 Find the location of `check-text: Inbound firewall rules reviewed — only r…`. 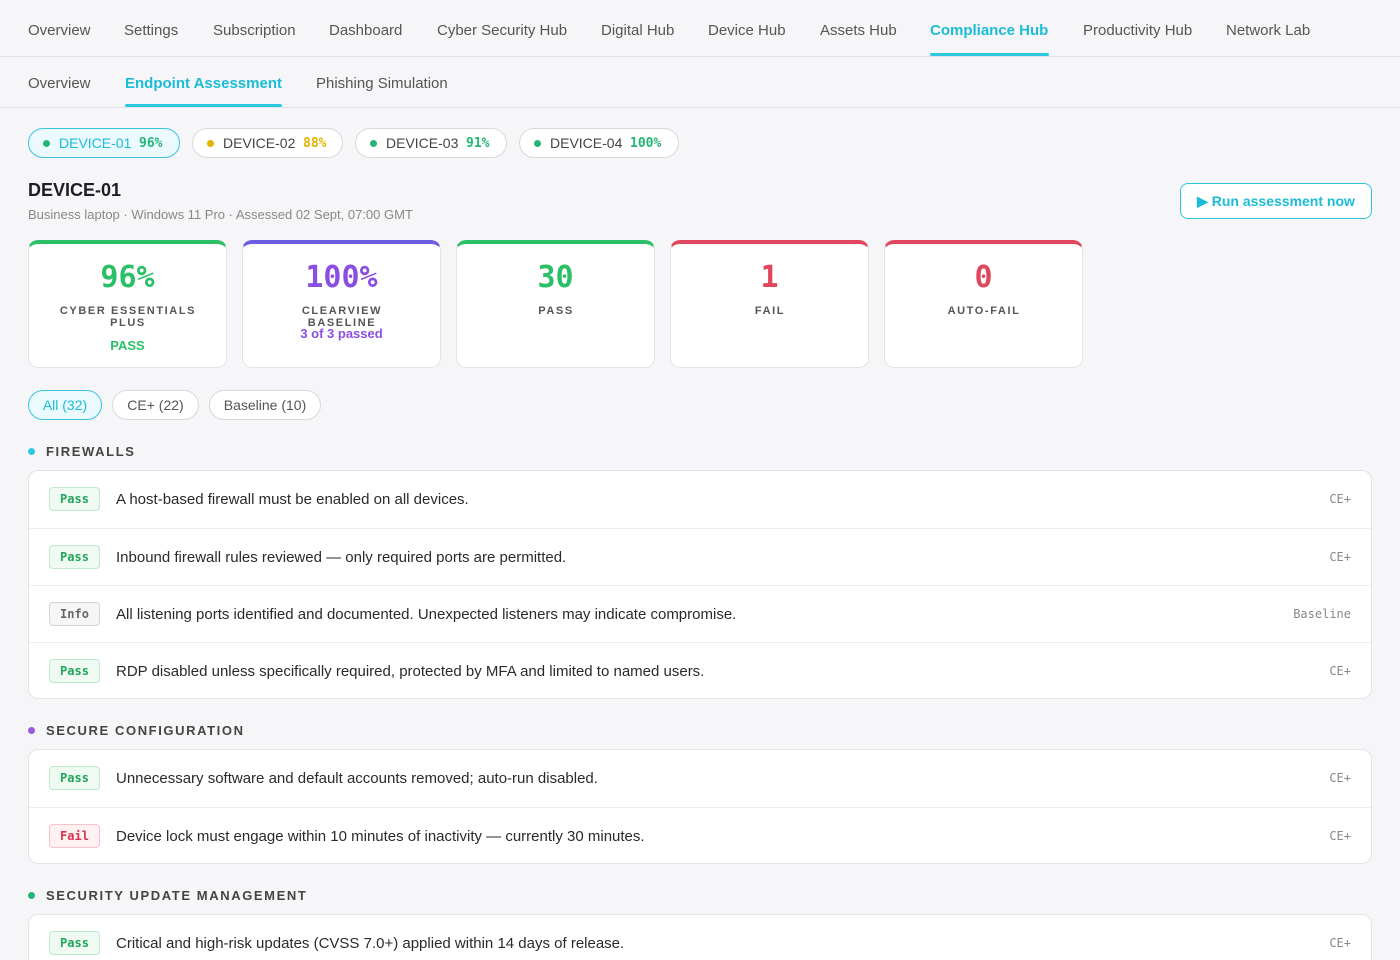

check-text: Inbound firewall rules reviewed — only r… is located at coordinates (341, 557).